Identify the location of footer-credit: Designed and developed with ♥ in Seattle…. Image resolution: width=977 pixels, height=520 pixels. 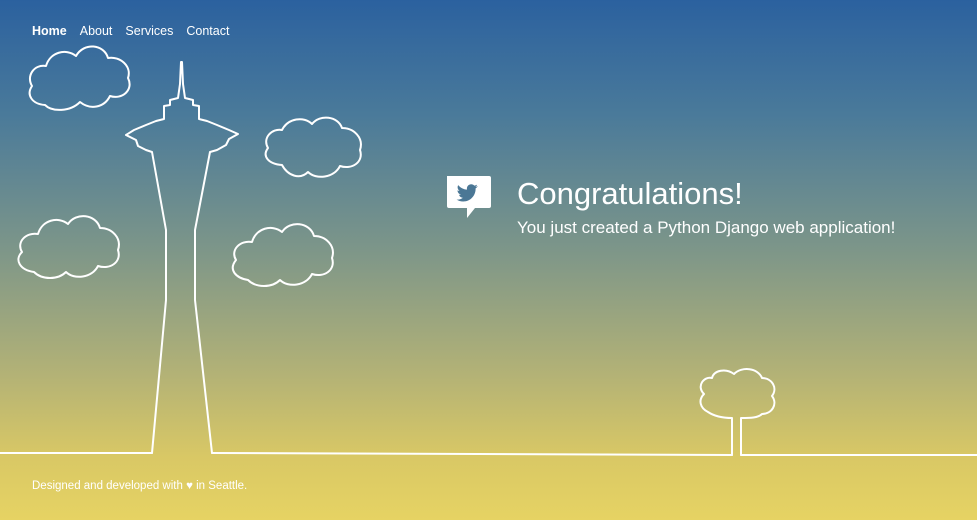
(140, 486).